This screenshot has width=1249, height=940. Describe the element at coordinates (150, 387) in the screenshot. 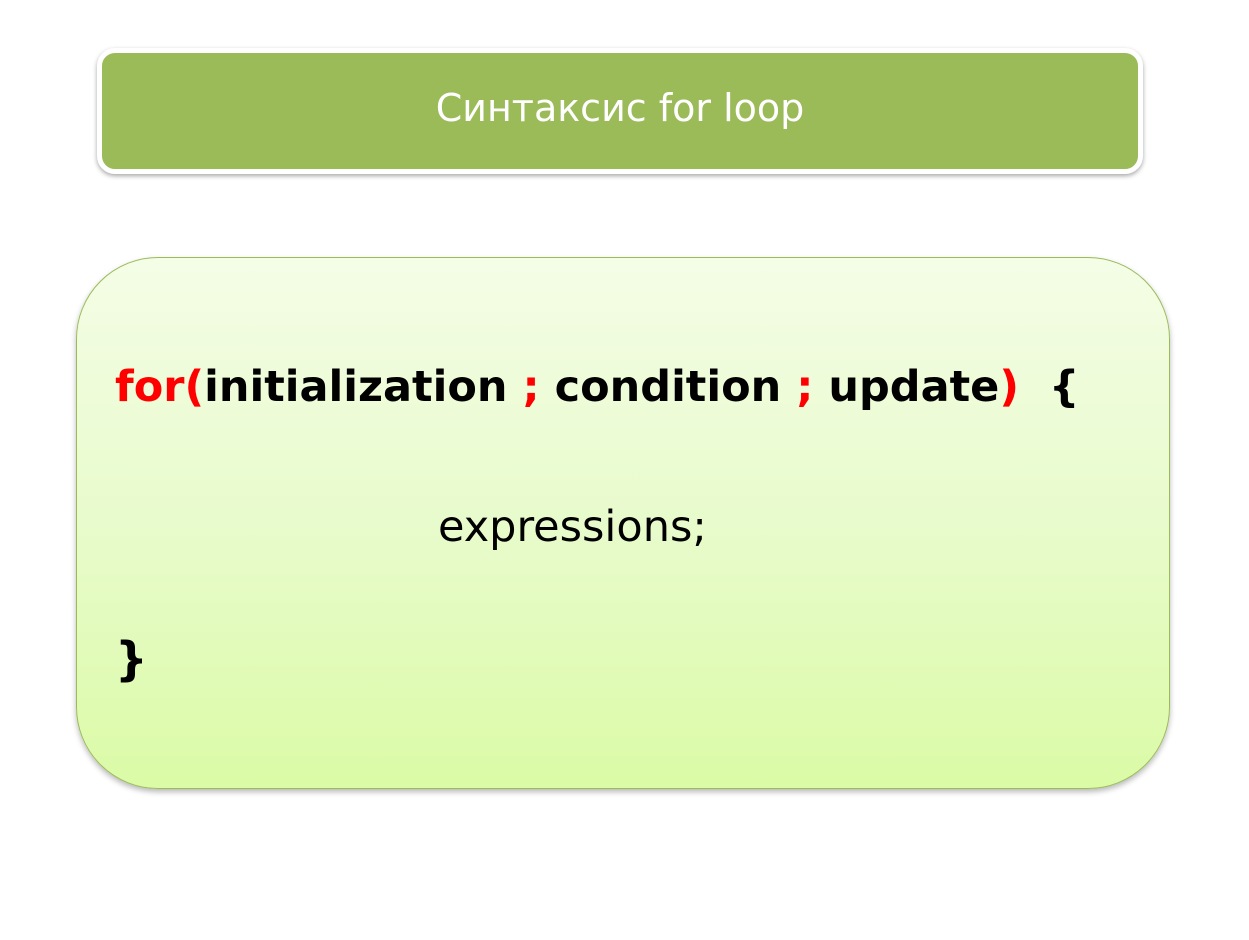

I see `for-keyword: for` at that location.